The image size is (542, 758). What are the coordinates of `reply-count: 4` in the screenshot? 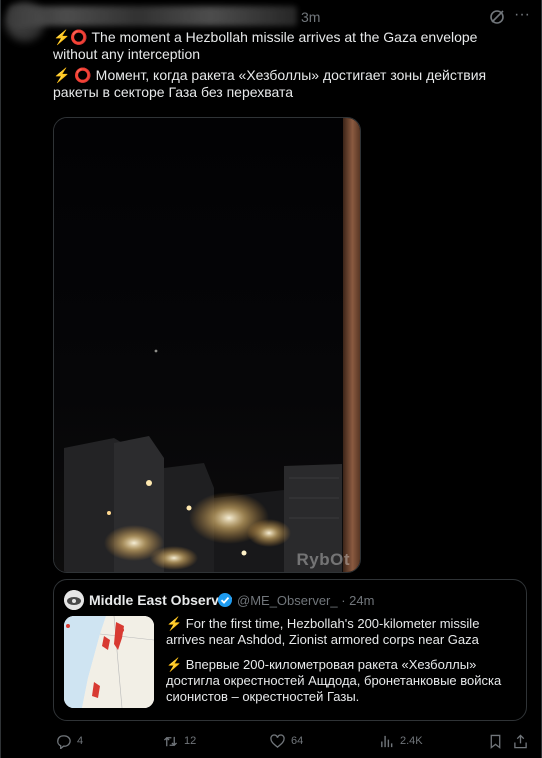 It's located at (80, 741).